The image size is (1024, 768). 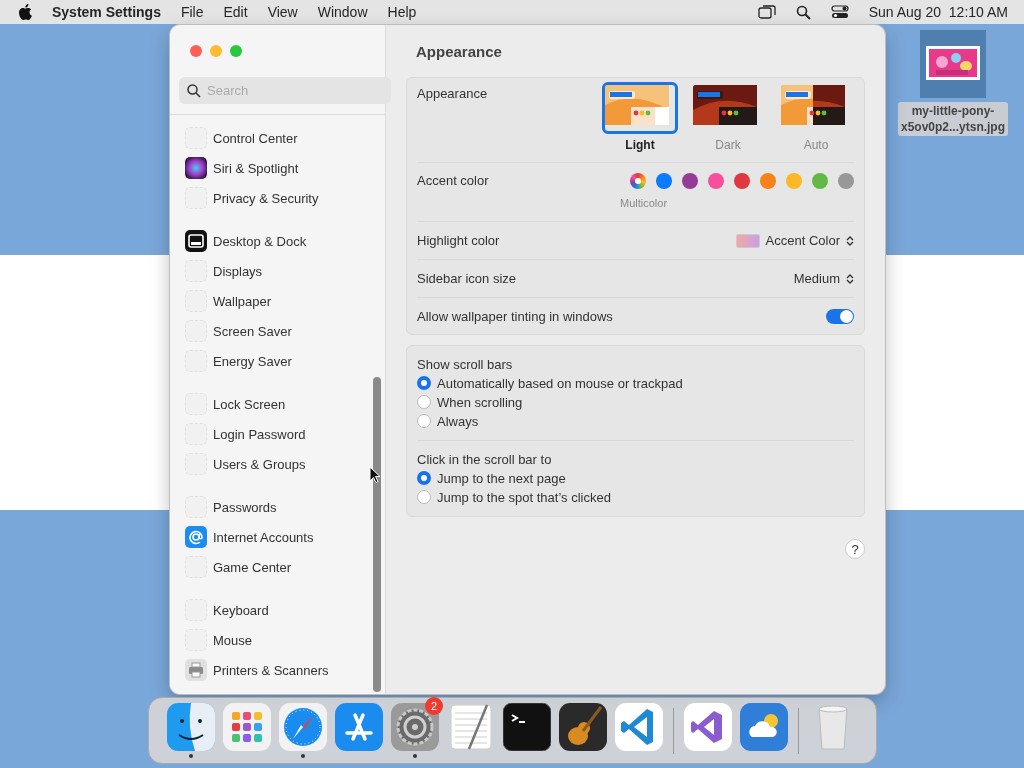 What do you see at coordinates (260, 241) in the screenshot?
I see `sidebar-item: Desktop & Dock` at bounding box center [260, 241].